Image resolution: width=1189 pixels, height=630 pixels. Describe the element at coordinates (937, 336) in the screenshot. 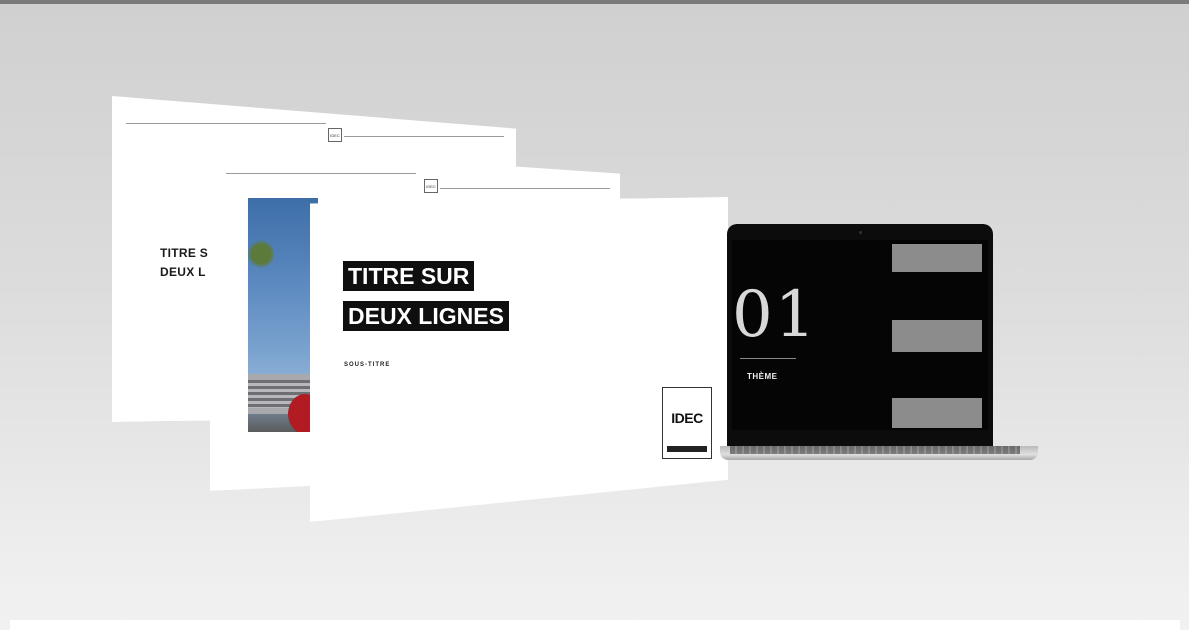

I see `gray-block-middle` at that location.